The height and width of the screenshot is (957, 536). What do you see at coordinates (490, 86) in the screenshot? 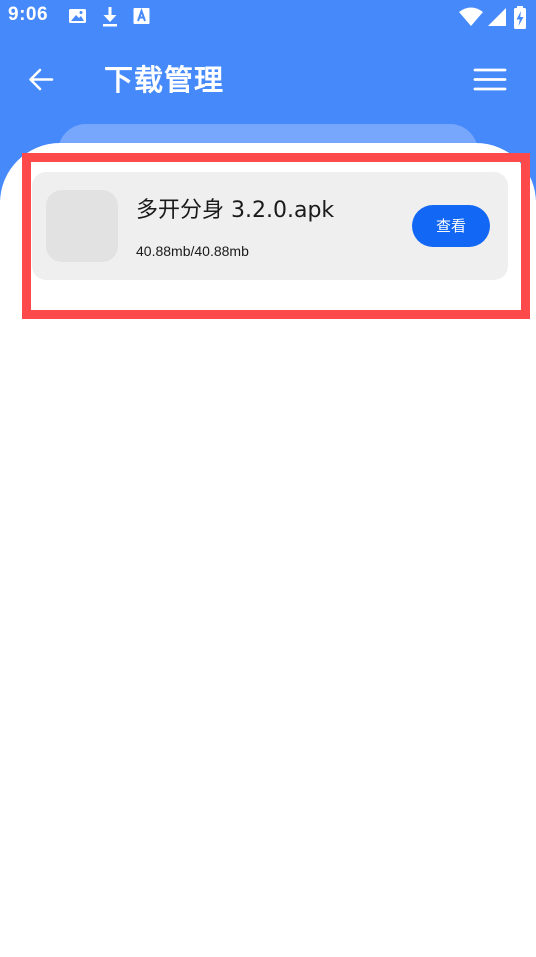
I see `menu-icon` at bounding box center [490, 86].